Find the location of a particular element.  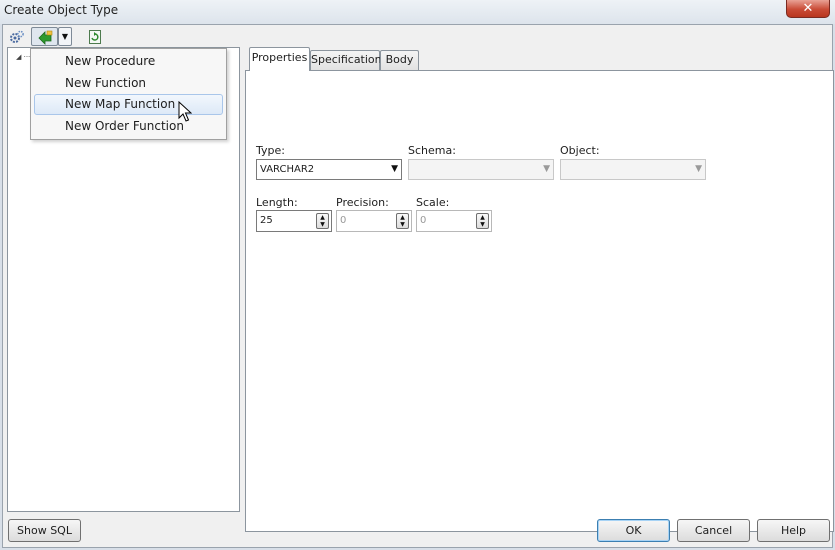

cancel-button: Cancel is located at coordinates (713, 530).